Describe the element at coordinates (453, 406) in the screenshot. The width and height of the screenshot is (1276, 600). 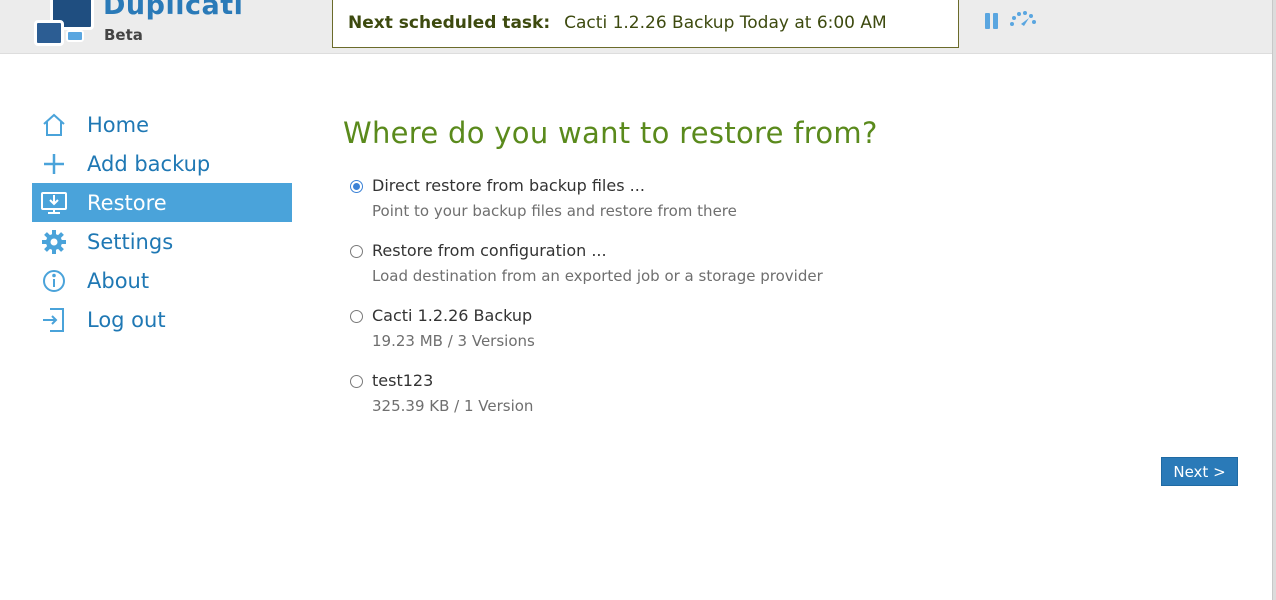
I see `option-description: 325.39 KB / 1 Version` at that location.